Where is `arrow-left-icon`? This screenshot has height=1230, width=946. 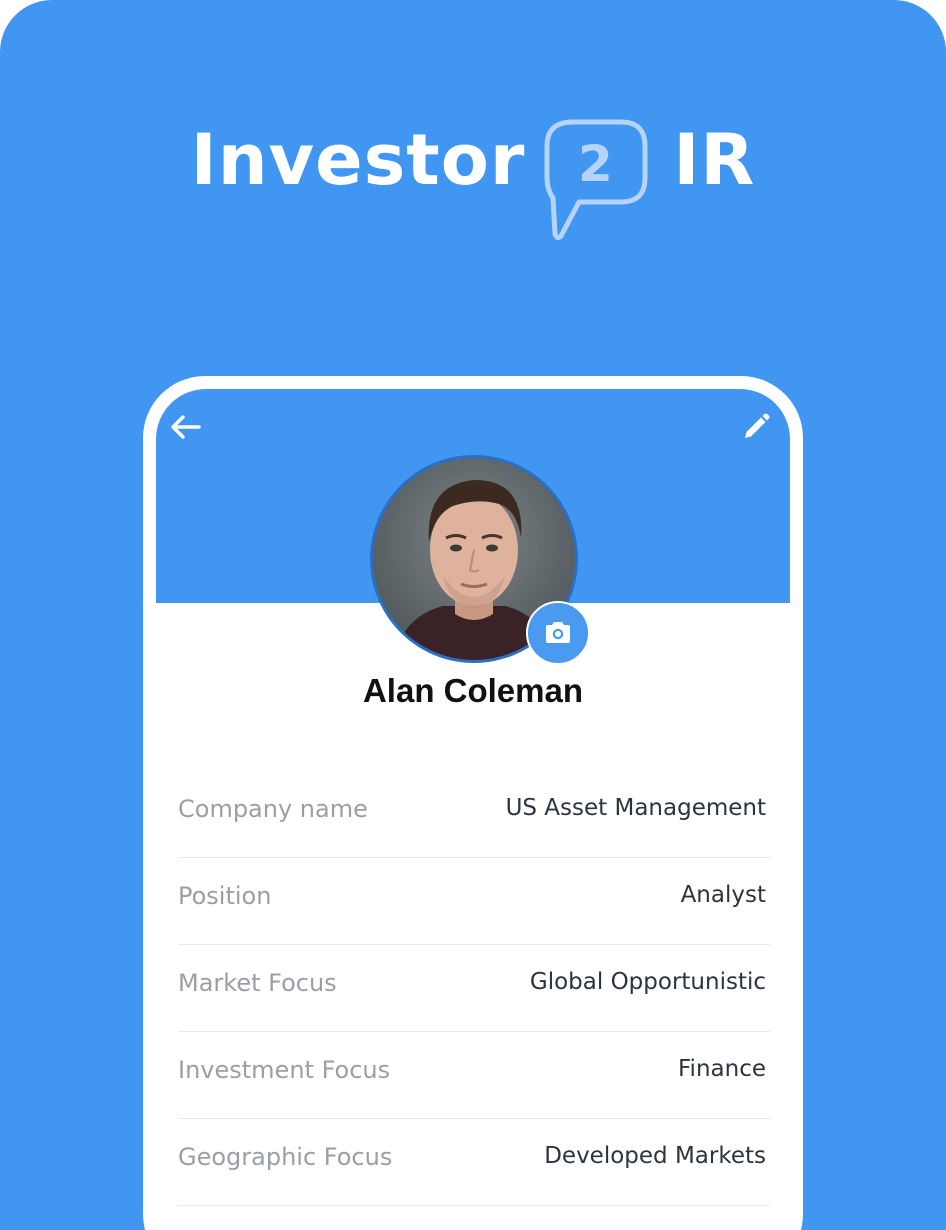
arrow-left-icon is located at coordinates (186, 427).